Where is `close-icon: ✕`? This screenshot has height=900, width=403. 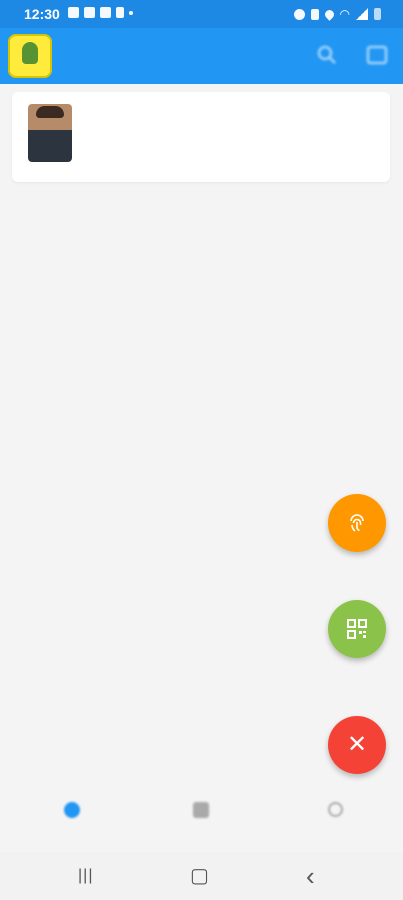 close-icon: ✕ is located at coordinates (357, 744).